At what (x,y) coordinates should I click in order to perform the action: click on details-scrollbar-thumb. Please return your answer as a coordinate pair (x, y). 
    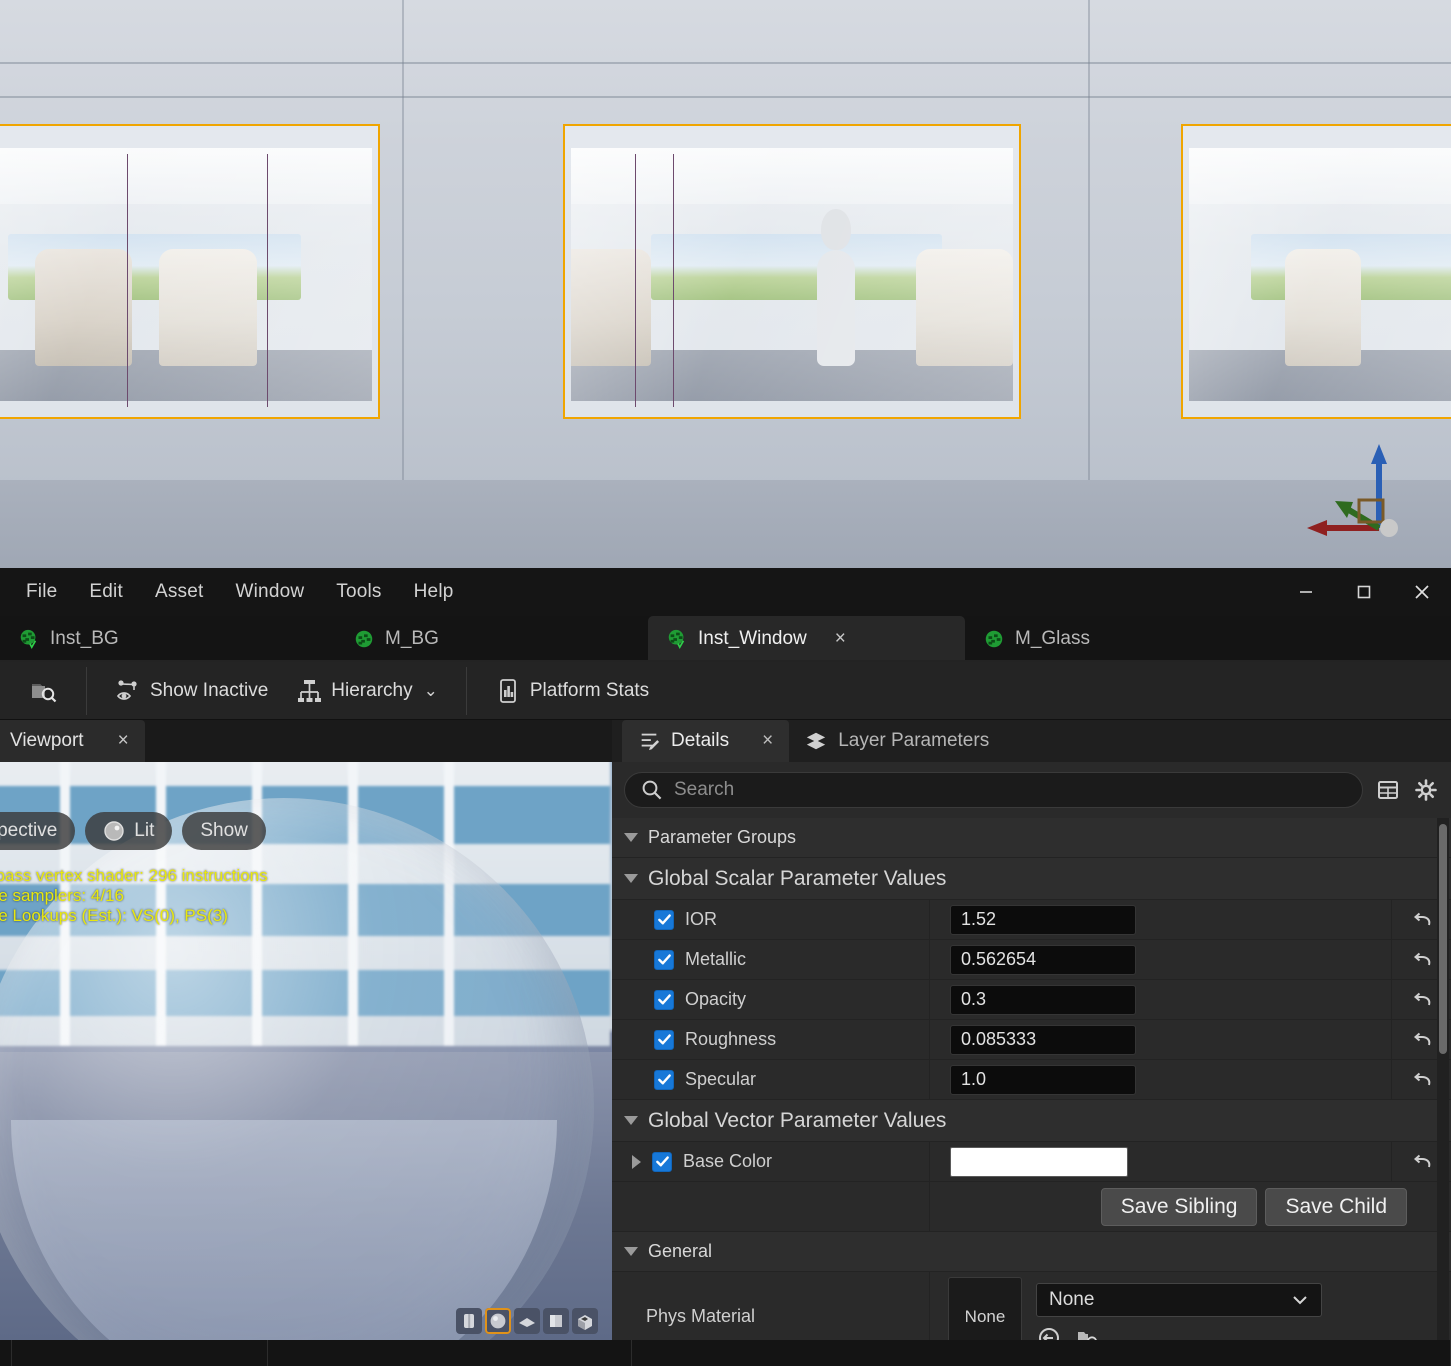
    Looking at the image, I should click on (1443, 939).